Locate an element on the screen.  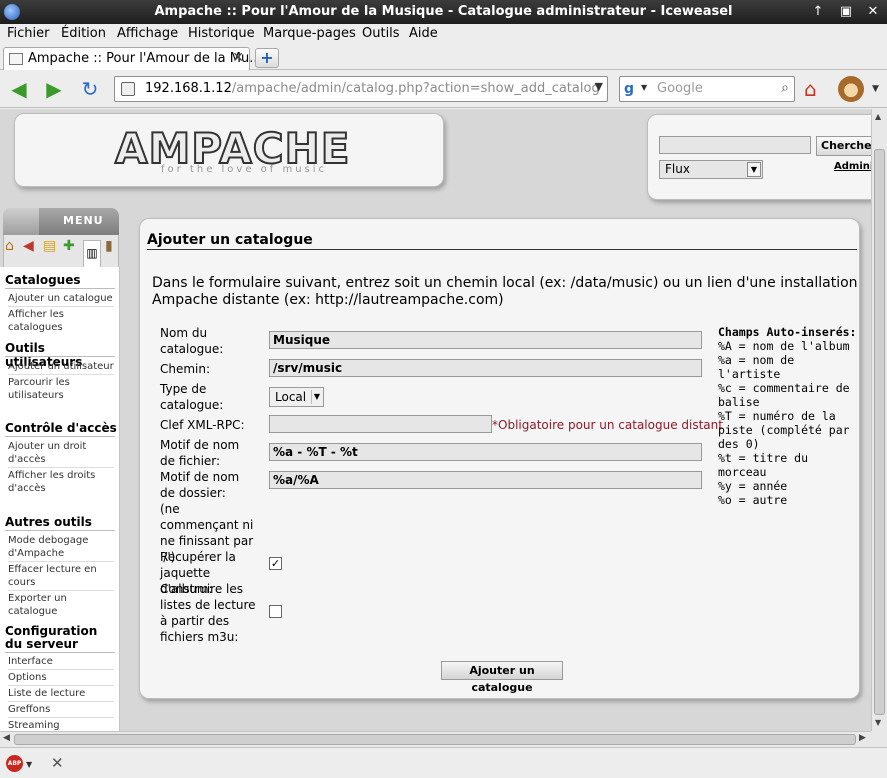
menu-logo-icon is located at coordinates (21, 221).